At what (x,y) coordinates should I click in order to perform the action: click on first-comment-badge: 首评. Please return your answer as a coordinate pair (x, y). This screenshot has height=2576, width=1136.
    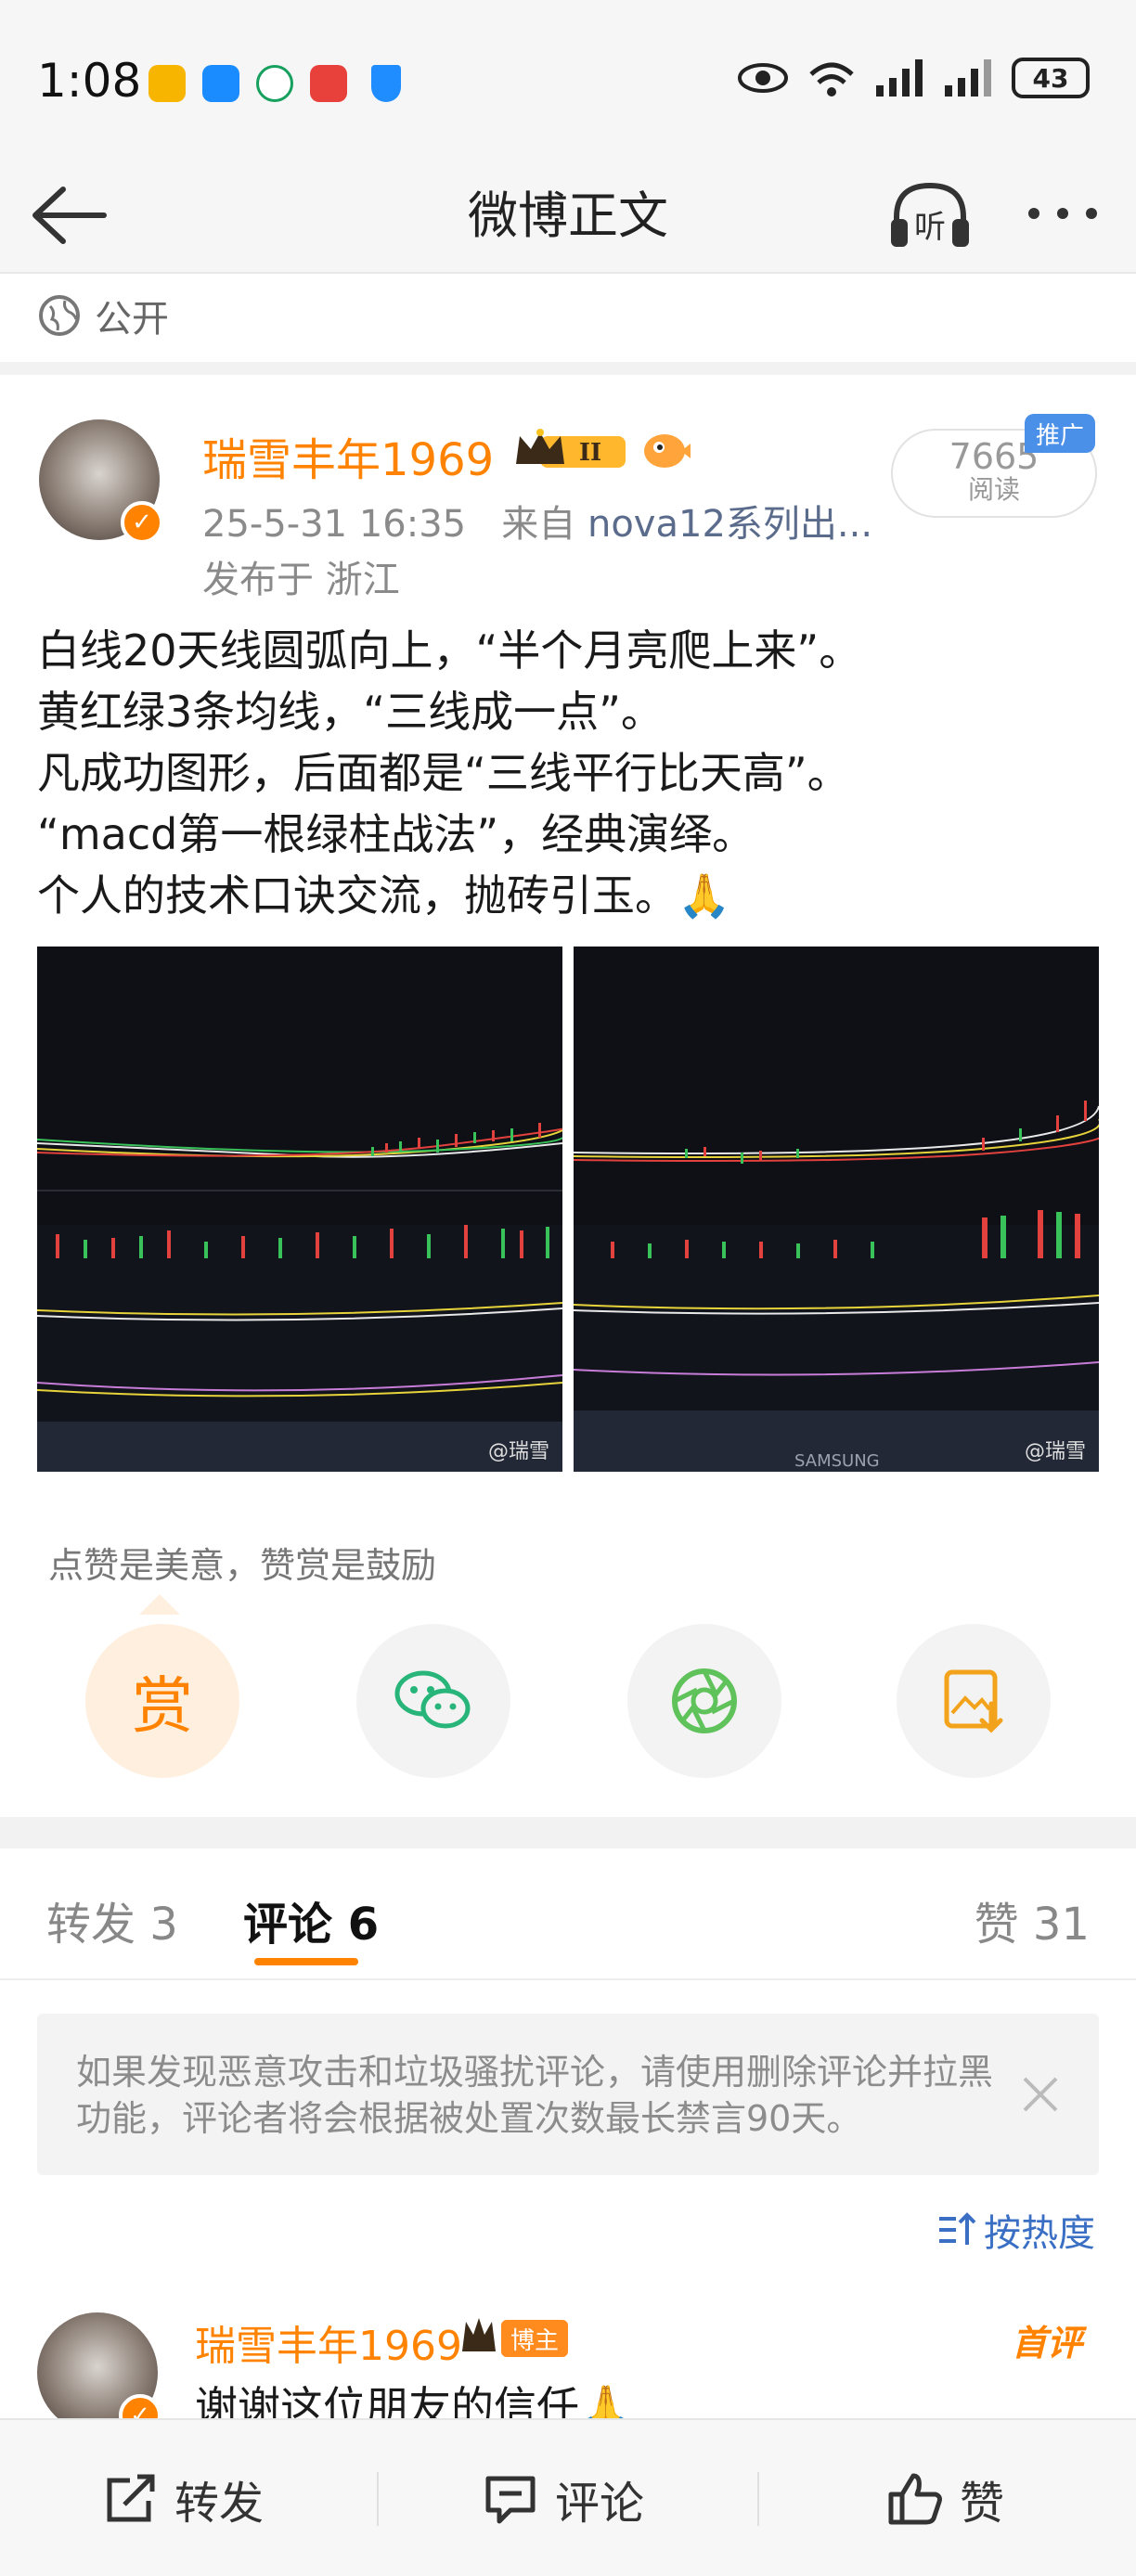
    Looking at the image, I should click on (1047, 2343).